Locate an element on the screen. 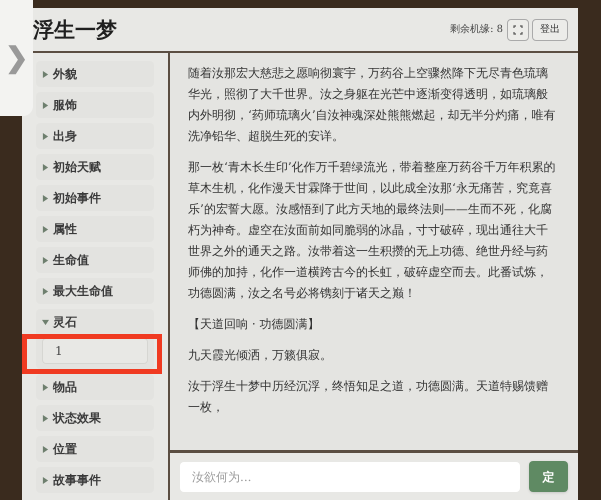 The image size is (601, 500). sidebar-item-label: 生命值 is located at coordinates (71, 260).